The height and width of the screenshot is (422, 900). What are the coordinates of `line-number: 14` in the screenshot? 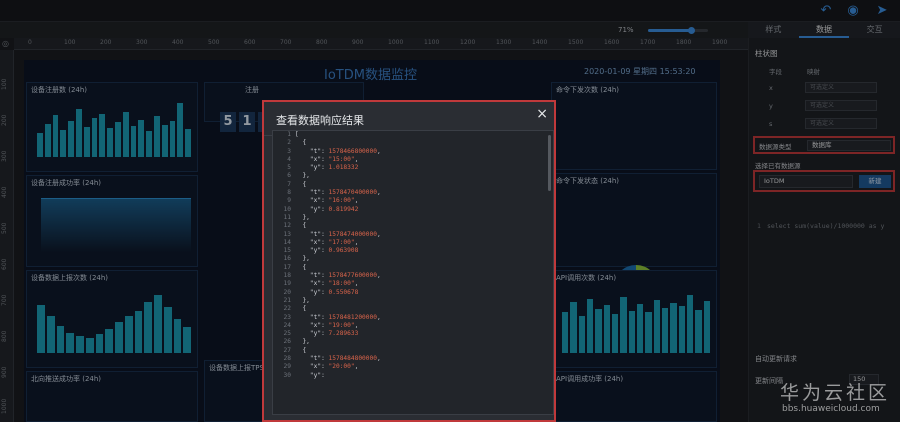 It's located at (287, 242).